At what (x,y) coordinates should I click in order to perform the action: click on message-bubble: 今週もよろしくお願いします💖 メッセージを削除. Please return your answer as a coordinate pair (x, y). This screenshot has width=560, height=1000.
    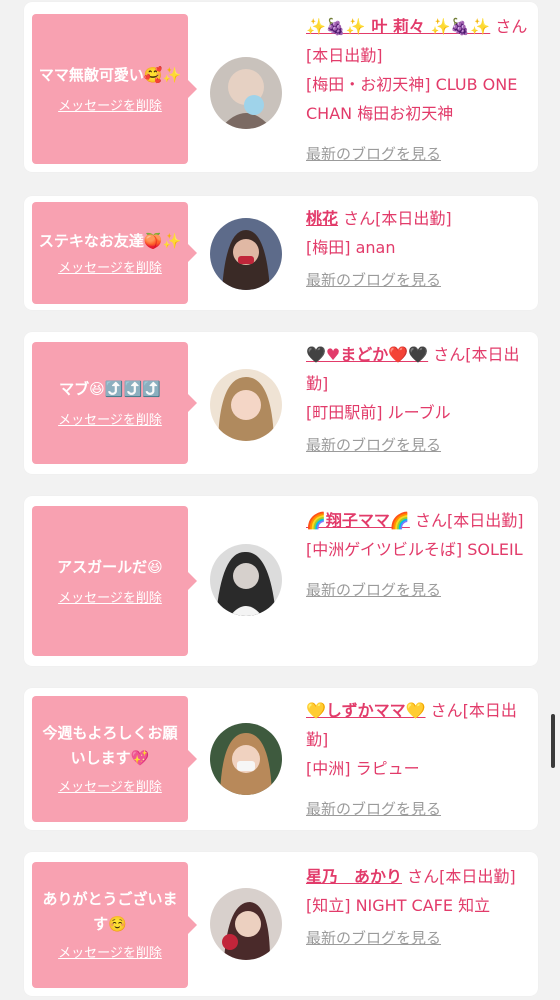
    Looking at the image, I should click on (114, 759).